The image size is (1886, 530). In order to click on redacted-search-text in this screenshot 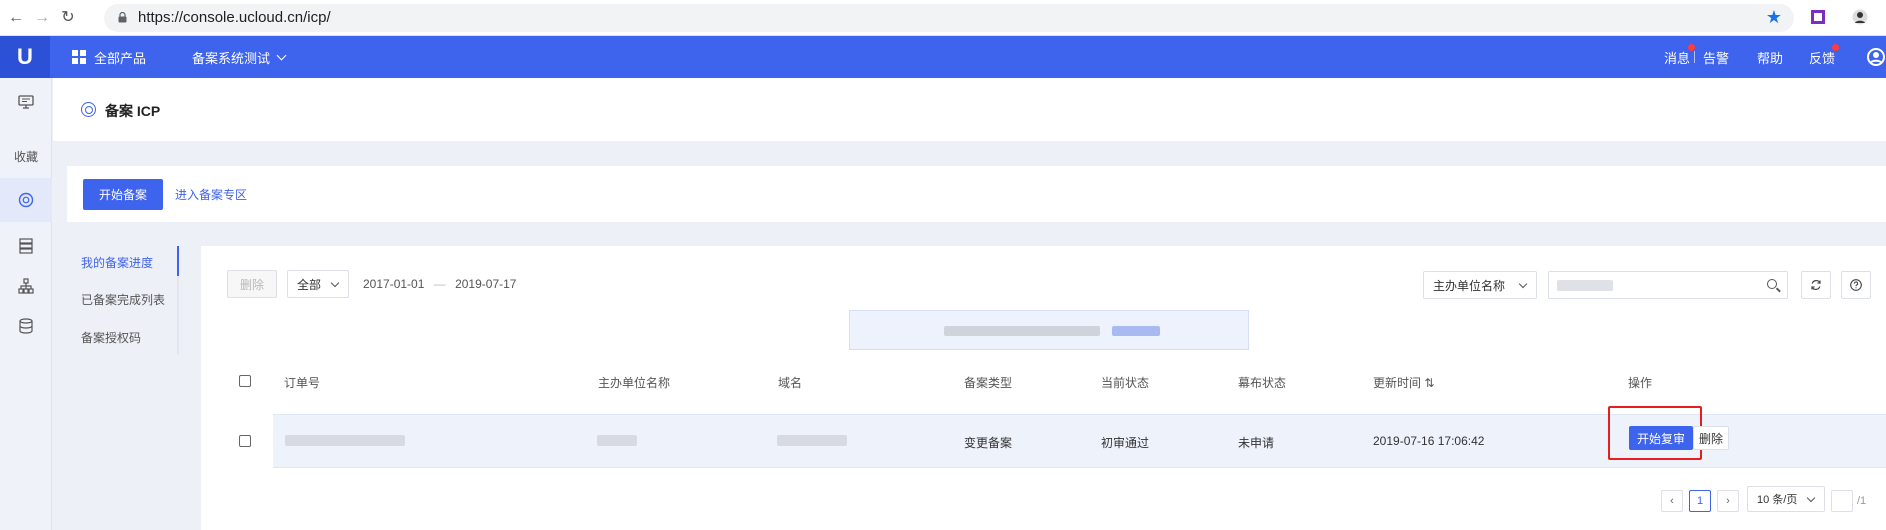, I will do `click(1585, 285)`.